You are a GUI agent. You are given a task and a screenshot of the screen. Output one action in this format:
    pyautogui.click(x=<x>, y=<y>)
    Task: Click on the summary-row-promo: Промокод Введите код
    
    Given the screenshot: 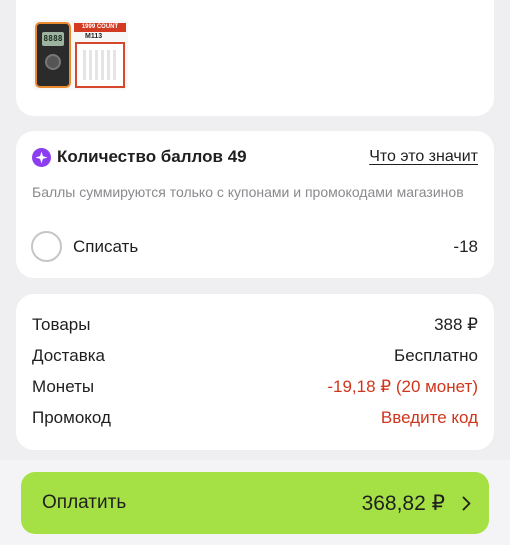 What is the action you would take?
    pyautogui.click(x=255, y=418)
    